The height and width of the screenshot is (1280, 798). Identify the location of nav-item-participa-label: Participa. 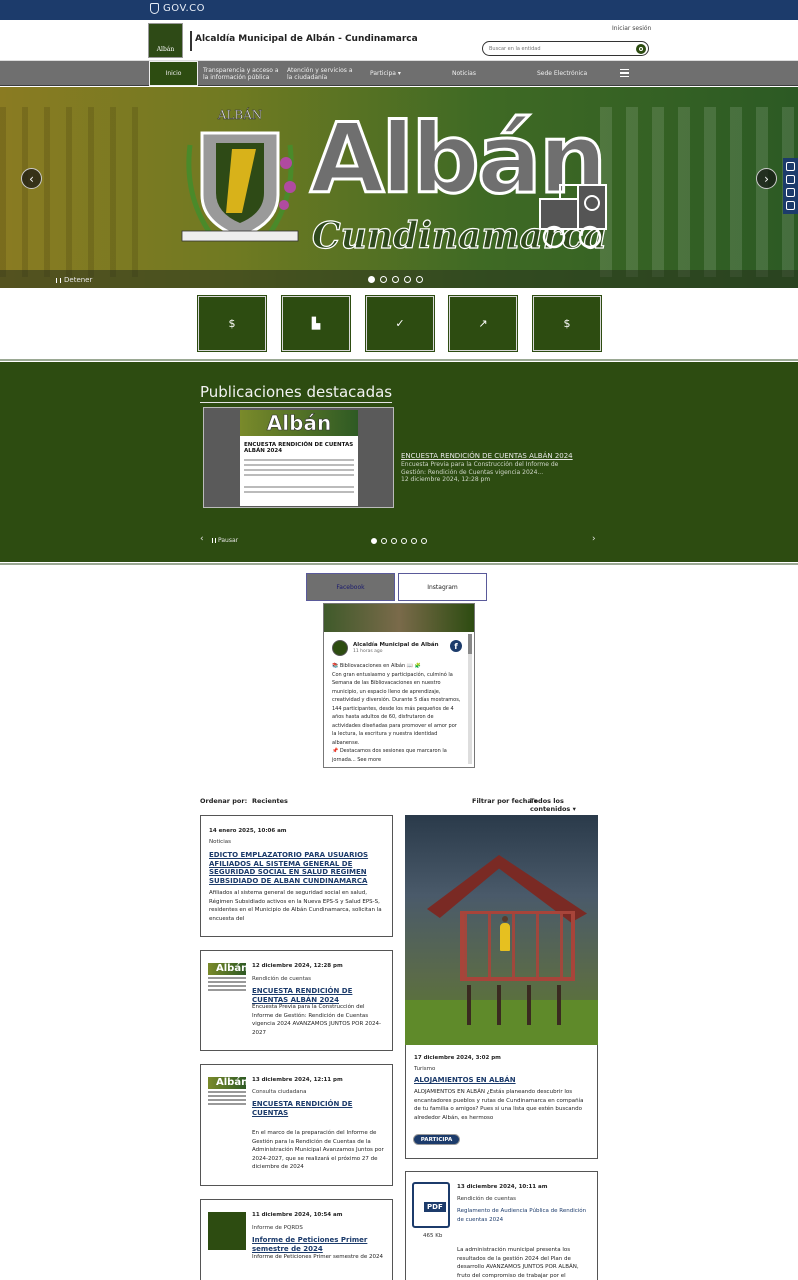
(383, 73).